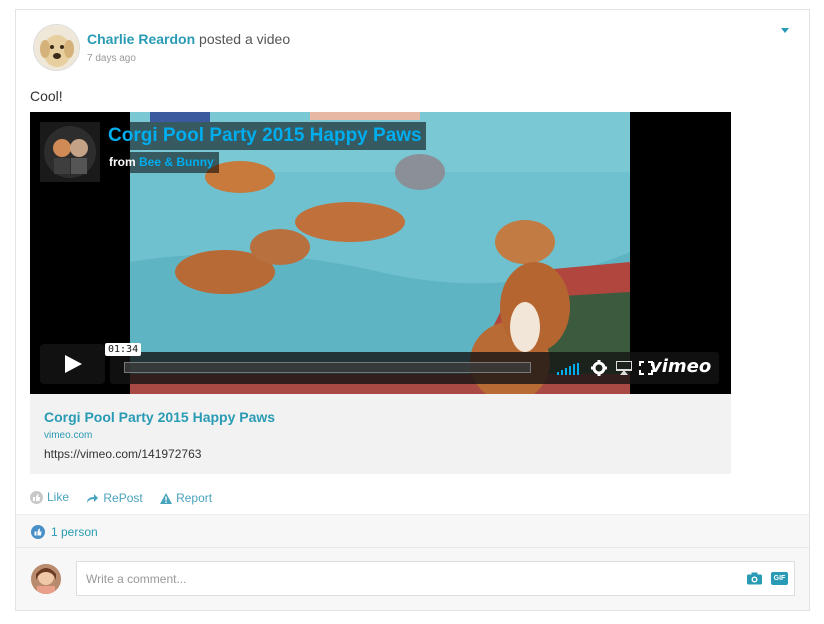 The height and width of the screenshot is (624, 824). Describe the element at coordinates (122, 162) in the screenshot. I see `from-label: from` at that location.